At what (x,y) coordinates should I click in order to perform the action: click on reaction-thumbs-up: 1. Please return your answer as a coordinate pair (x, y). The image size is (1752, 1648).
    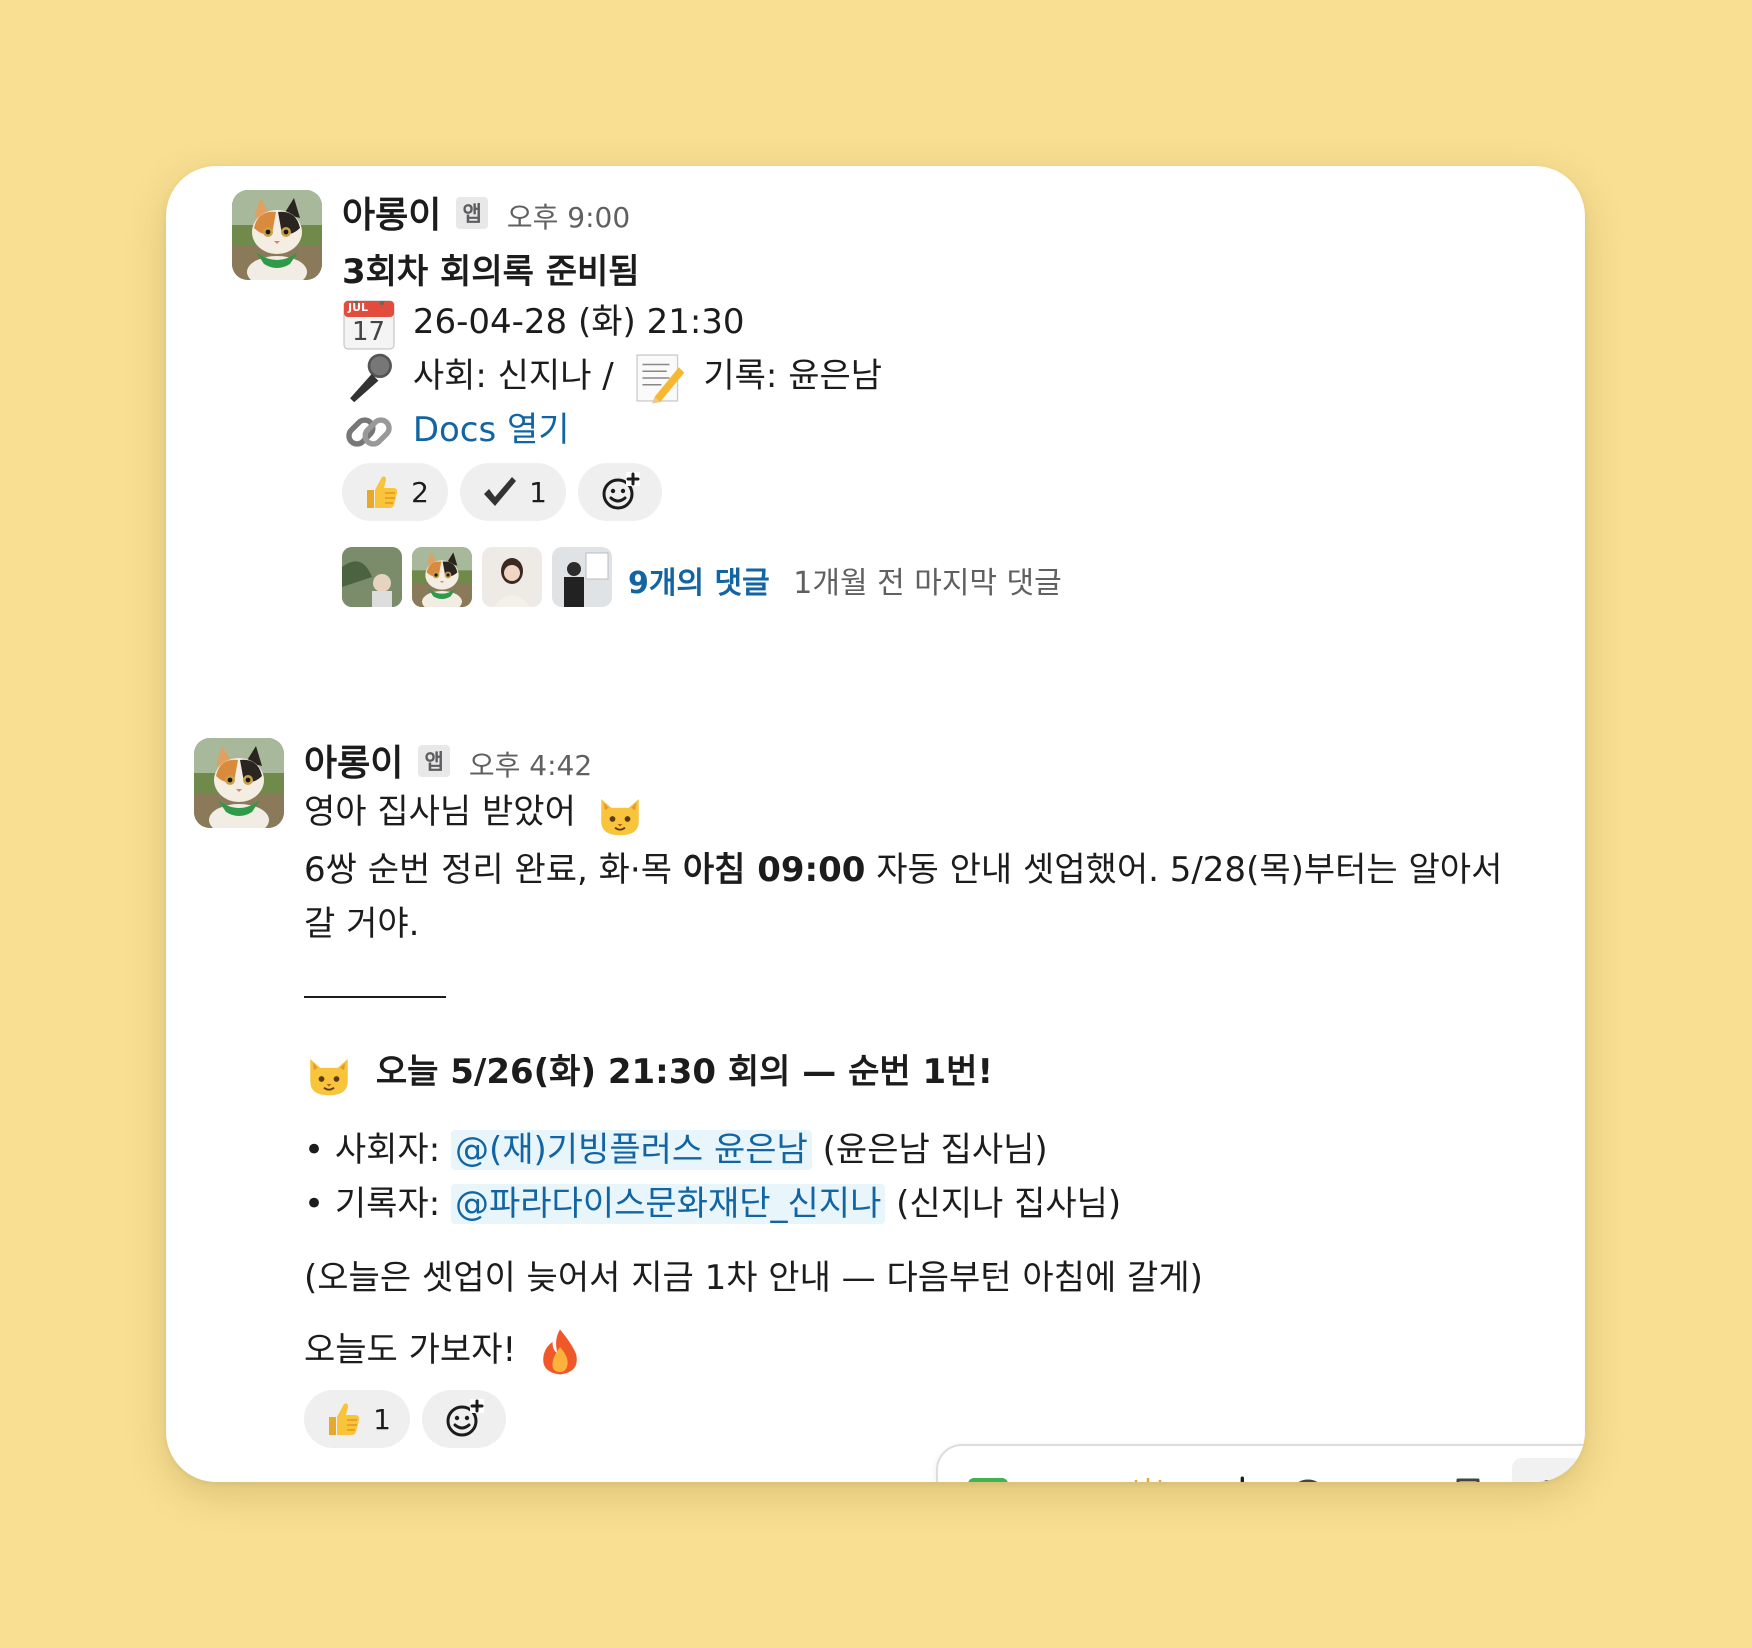
    Looking at the image, I should click on (357, 1419).